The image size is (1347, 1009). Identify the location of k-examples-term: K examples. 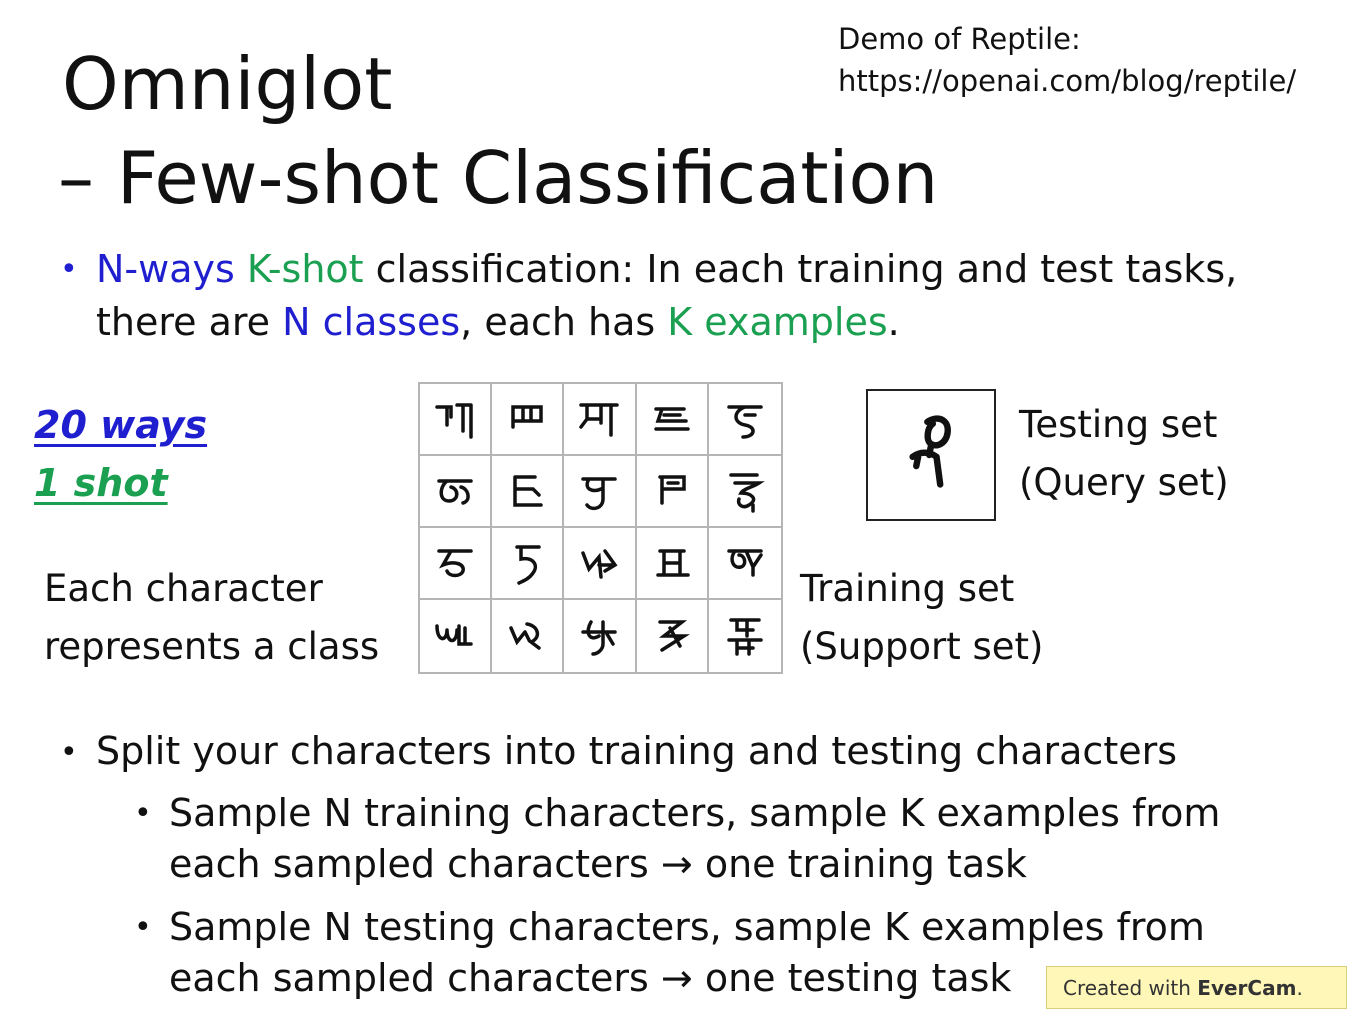
(777, 322).